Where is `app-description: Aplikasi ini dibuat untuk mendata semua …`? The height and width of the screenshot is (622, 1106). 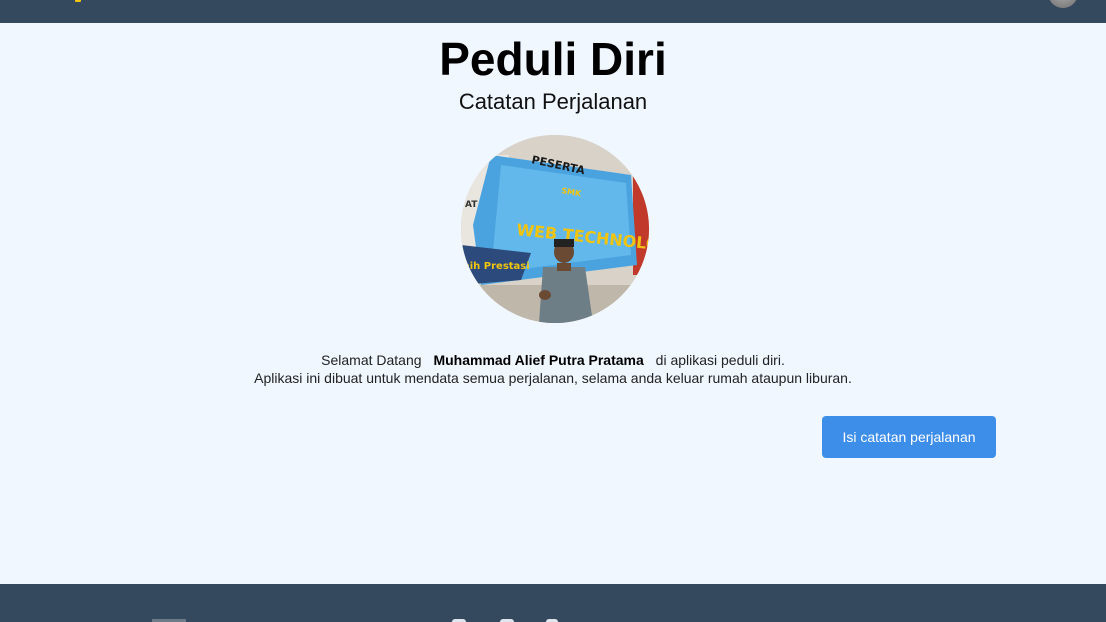
app-description: Aplikasi ini dibuat untuk mendata semua … is located at coordinates (553, 378).